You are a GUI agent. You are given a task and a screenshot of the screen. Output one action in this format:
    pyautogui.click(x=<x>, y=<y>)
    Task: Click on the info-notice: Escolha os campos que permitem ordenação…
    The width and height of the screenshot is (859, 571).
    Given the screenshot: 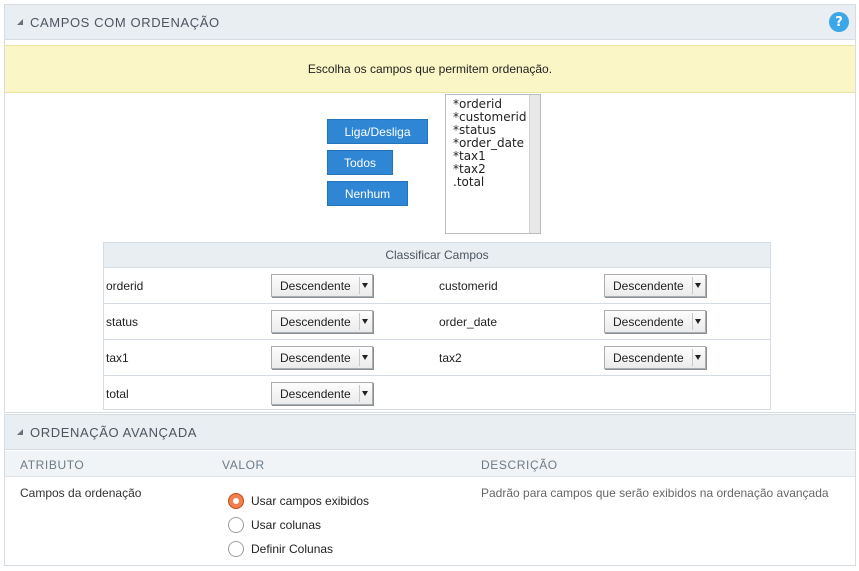 What is the action you would take?
    pyautogui.click(x=430, y=69)
    